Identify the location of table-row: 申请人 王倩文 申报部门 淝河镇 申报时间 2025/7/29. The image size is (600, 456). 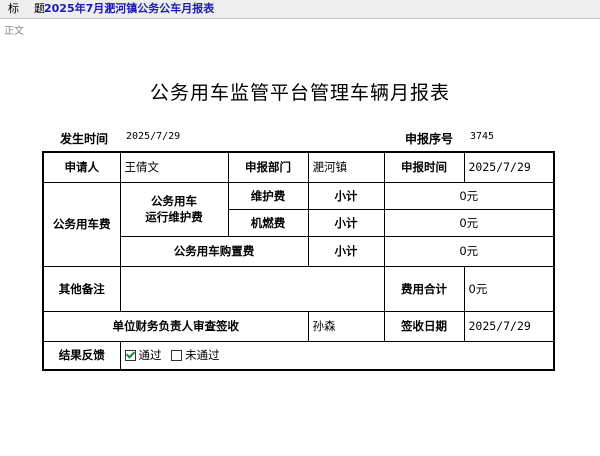
(298, 167).